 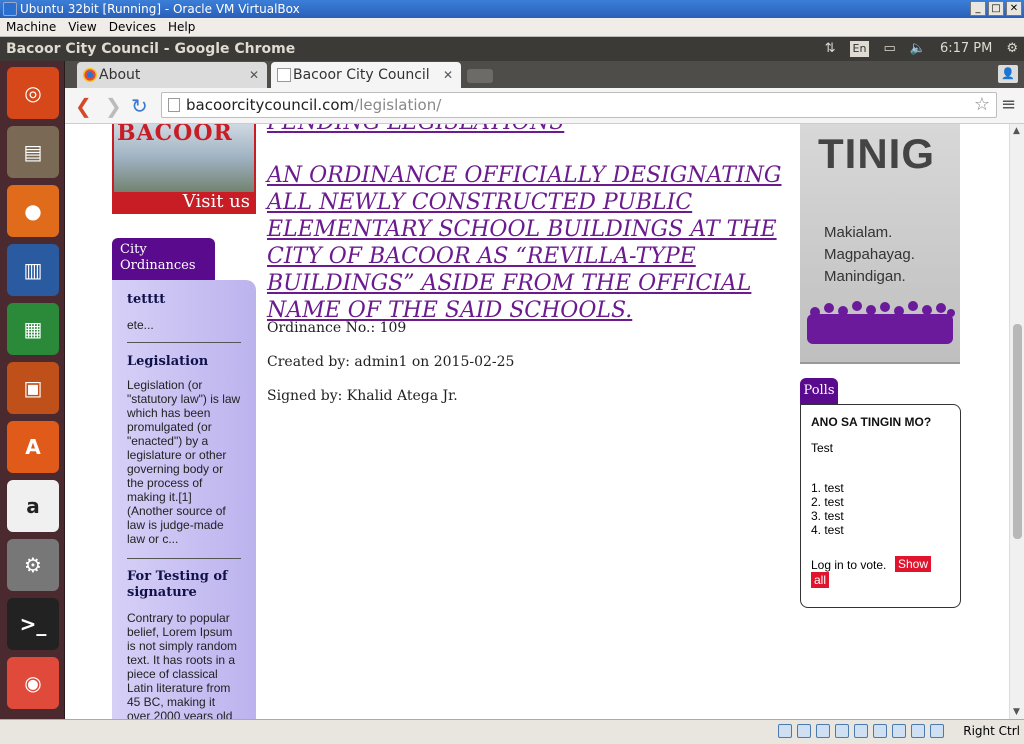 I want to click on terminal-icon: >_, so click(x=33, y=624).